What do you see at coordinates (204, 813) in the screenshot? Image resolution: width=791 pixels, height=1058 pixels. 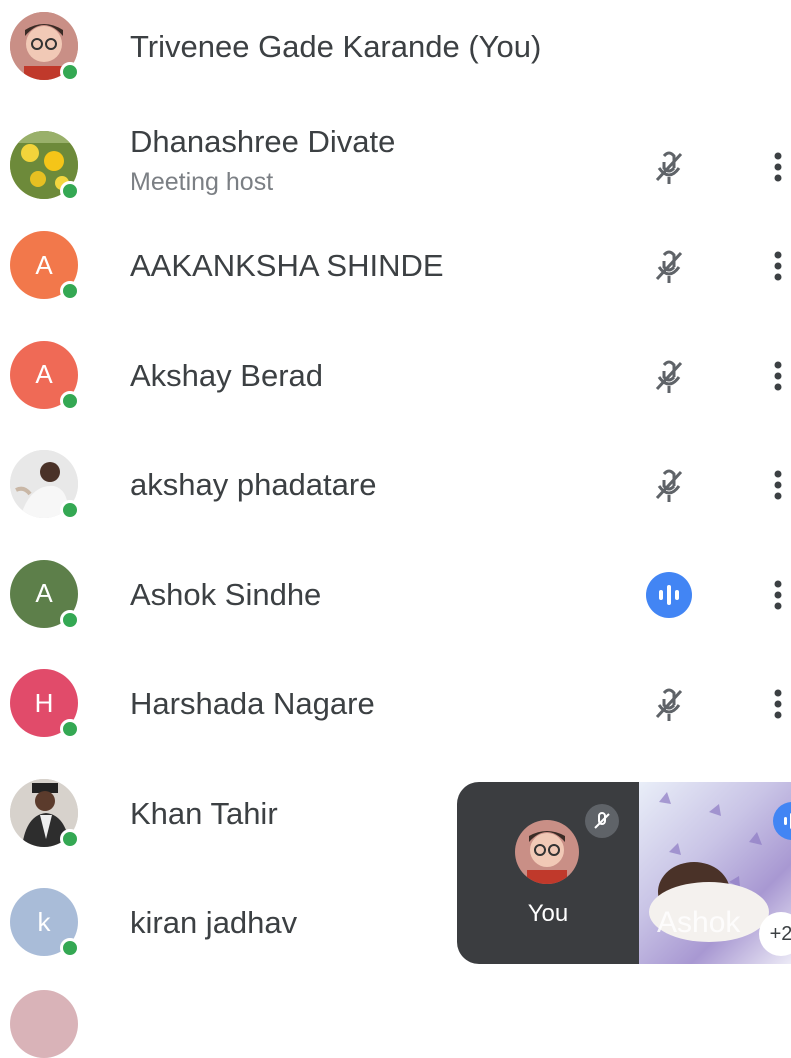 I see `participant-name: Khan Tahir` at bounding box center [204, 813].